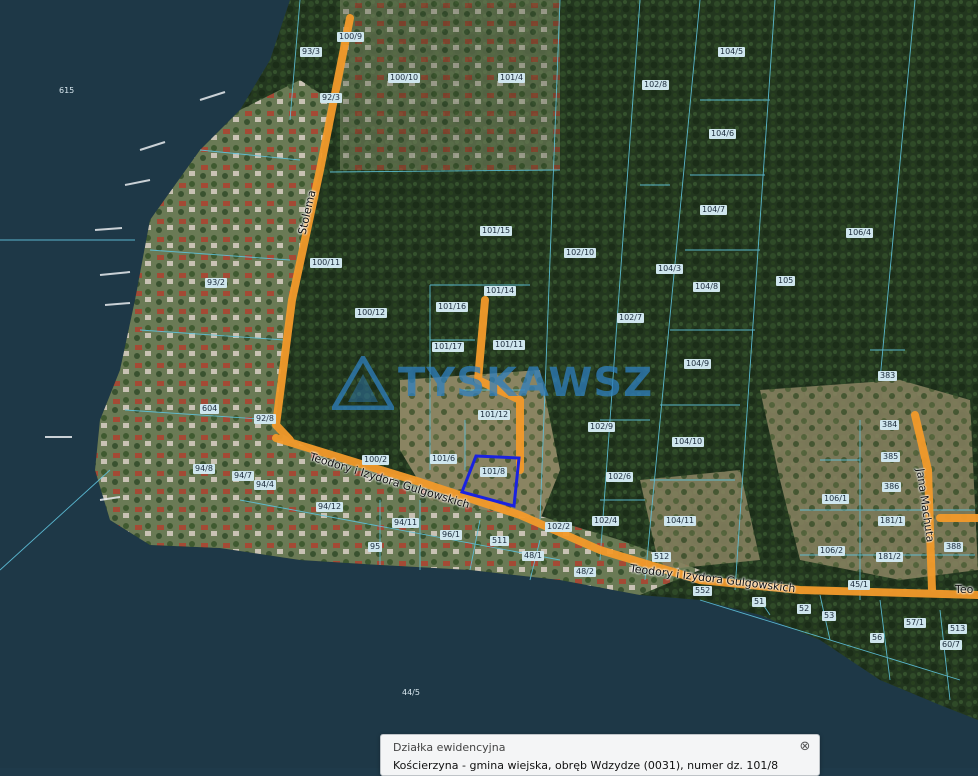  I want to click on parcel-label: 94/8, so click(204, 469).